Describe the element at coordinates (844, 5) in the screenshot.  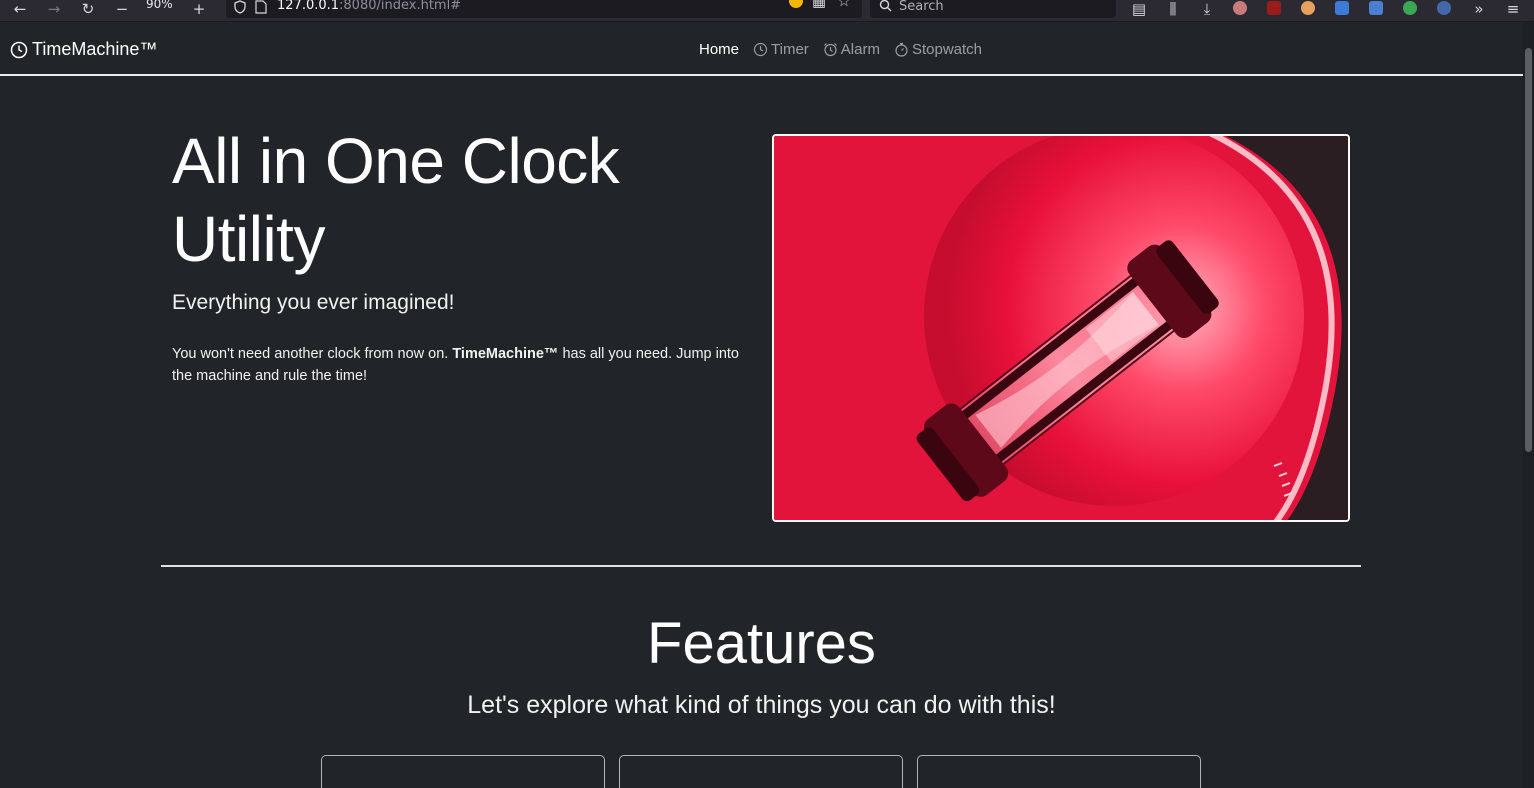
I see `bookmark-star-icon: ☆` at that location.